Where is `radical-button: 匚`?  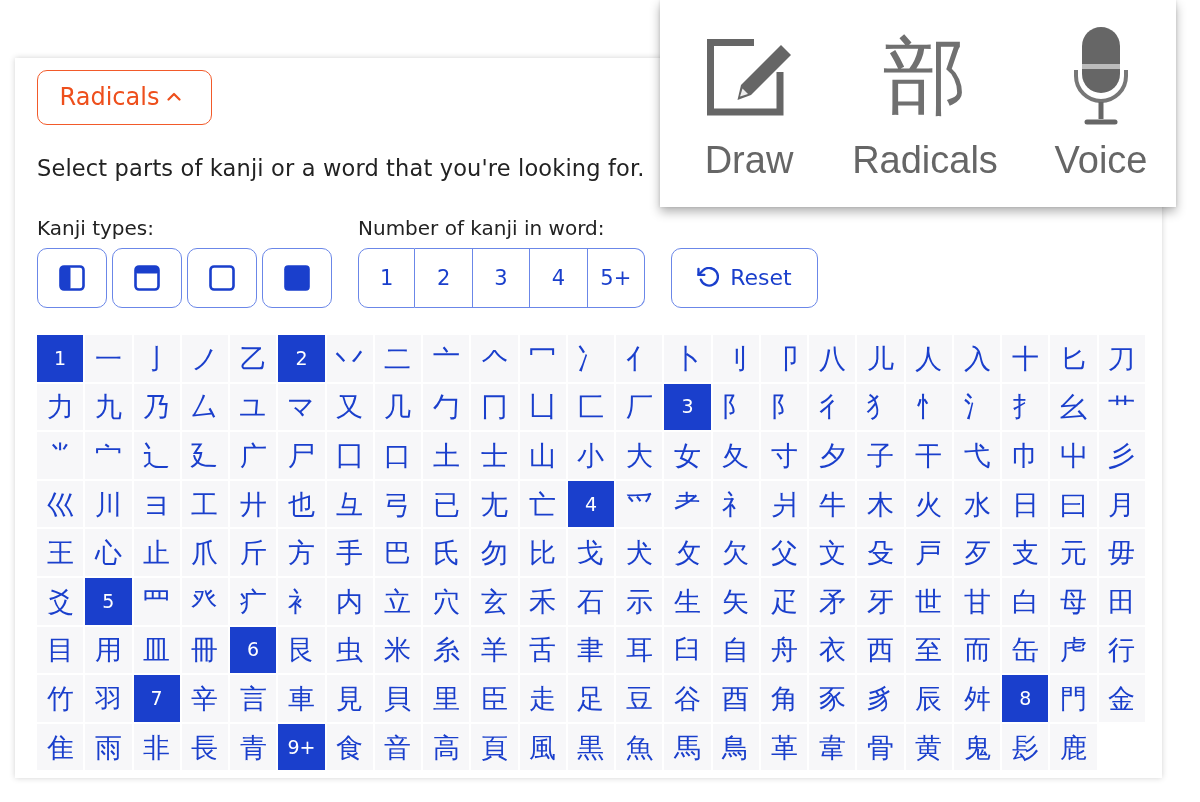 radical-button: 匚 is located at coordinates (591, 407).